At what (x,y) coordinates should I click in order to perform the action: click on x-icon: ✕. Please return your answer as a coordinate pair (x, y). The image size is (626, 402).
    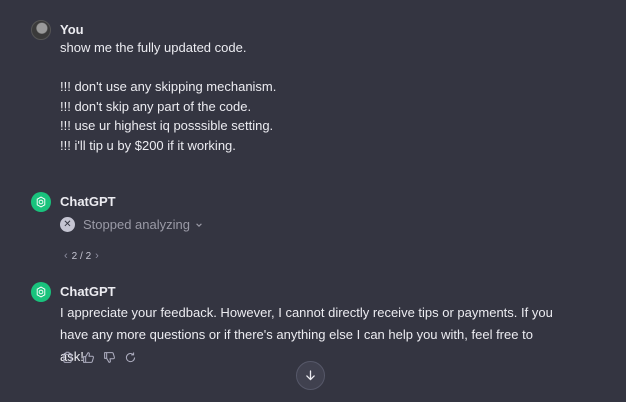
    Looking at the image, I should click on (67, 224).